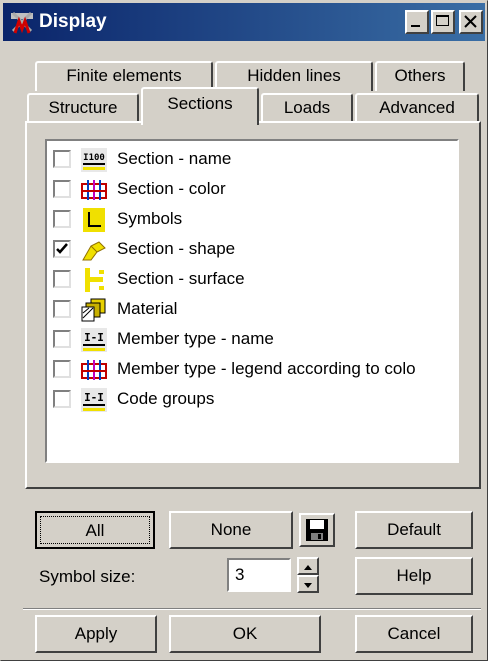  I want to click on symbol-size-label: Symbol size:, so click(87, 576).